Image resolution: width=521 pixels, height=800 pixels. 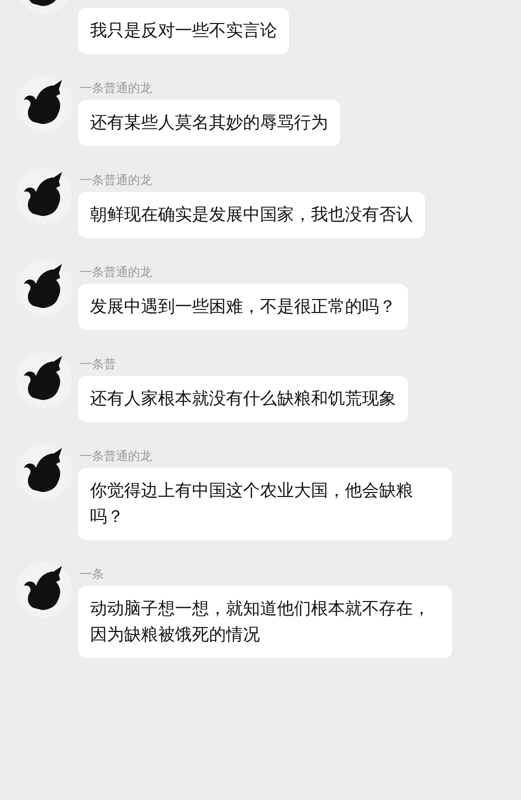 What do you see at coordinates (92, 574) in the screenshot?
I see `sender-name: 一条` at bounding box center [92, 574].